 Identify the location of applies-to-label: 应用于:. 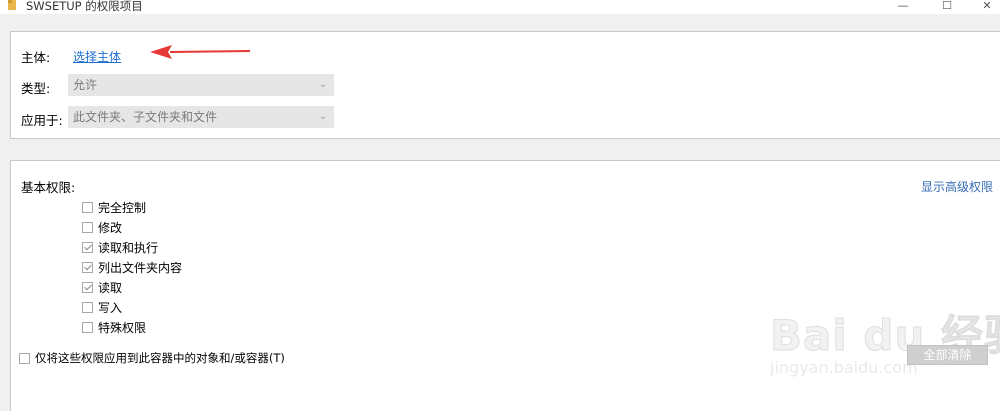
(42, 120).